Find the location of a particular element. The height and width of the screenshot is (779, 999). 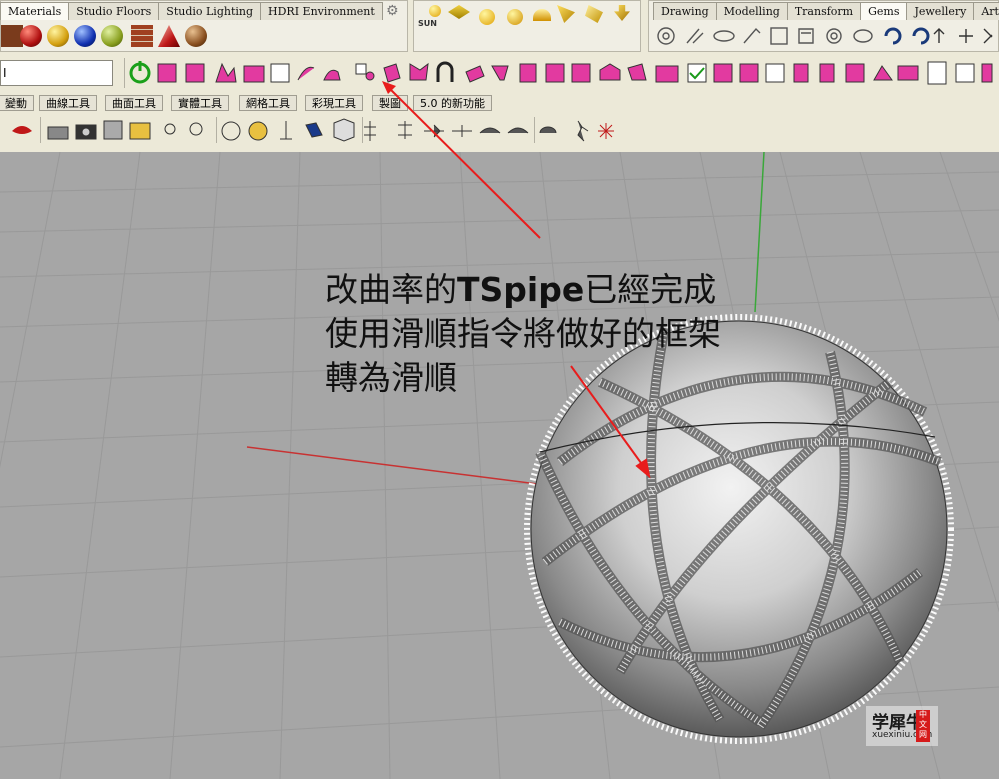

annotation-line-2: 使用滑順指令將做好的框架 is located at coordinates (523, 333).